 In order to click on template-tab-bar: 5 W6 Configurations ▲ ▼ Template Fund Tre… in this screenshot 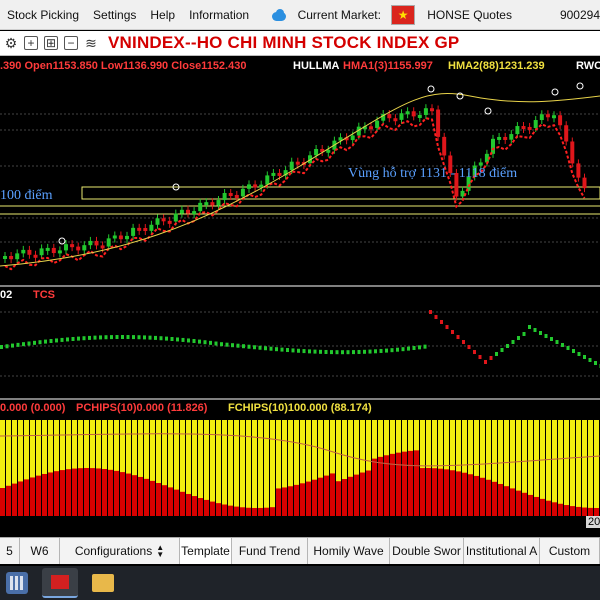, I will do `click(300, 550)`.